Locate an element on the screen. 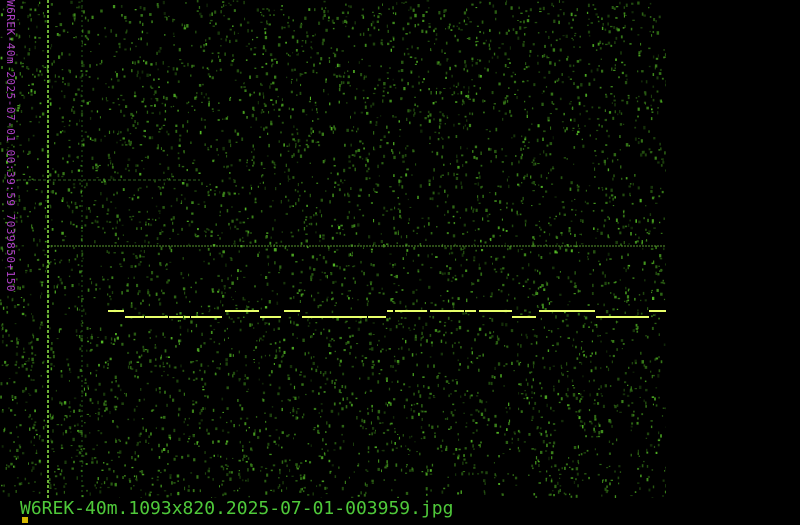 Image resolution: width=800 pixels, height=525 pixels. cursor-marker is located at coordinates (25, 520).